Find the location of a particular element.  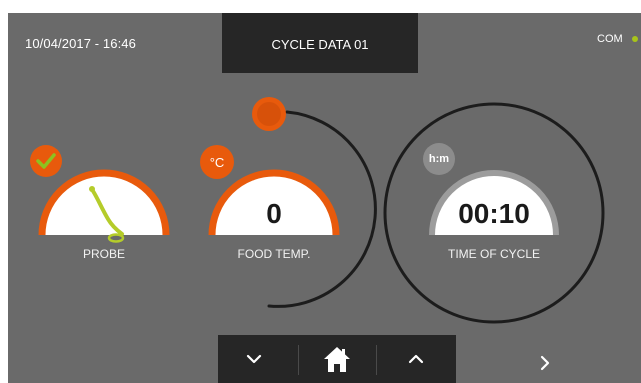

chevron-right-icon is located at coordinates (545, 363).